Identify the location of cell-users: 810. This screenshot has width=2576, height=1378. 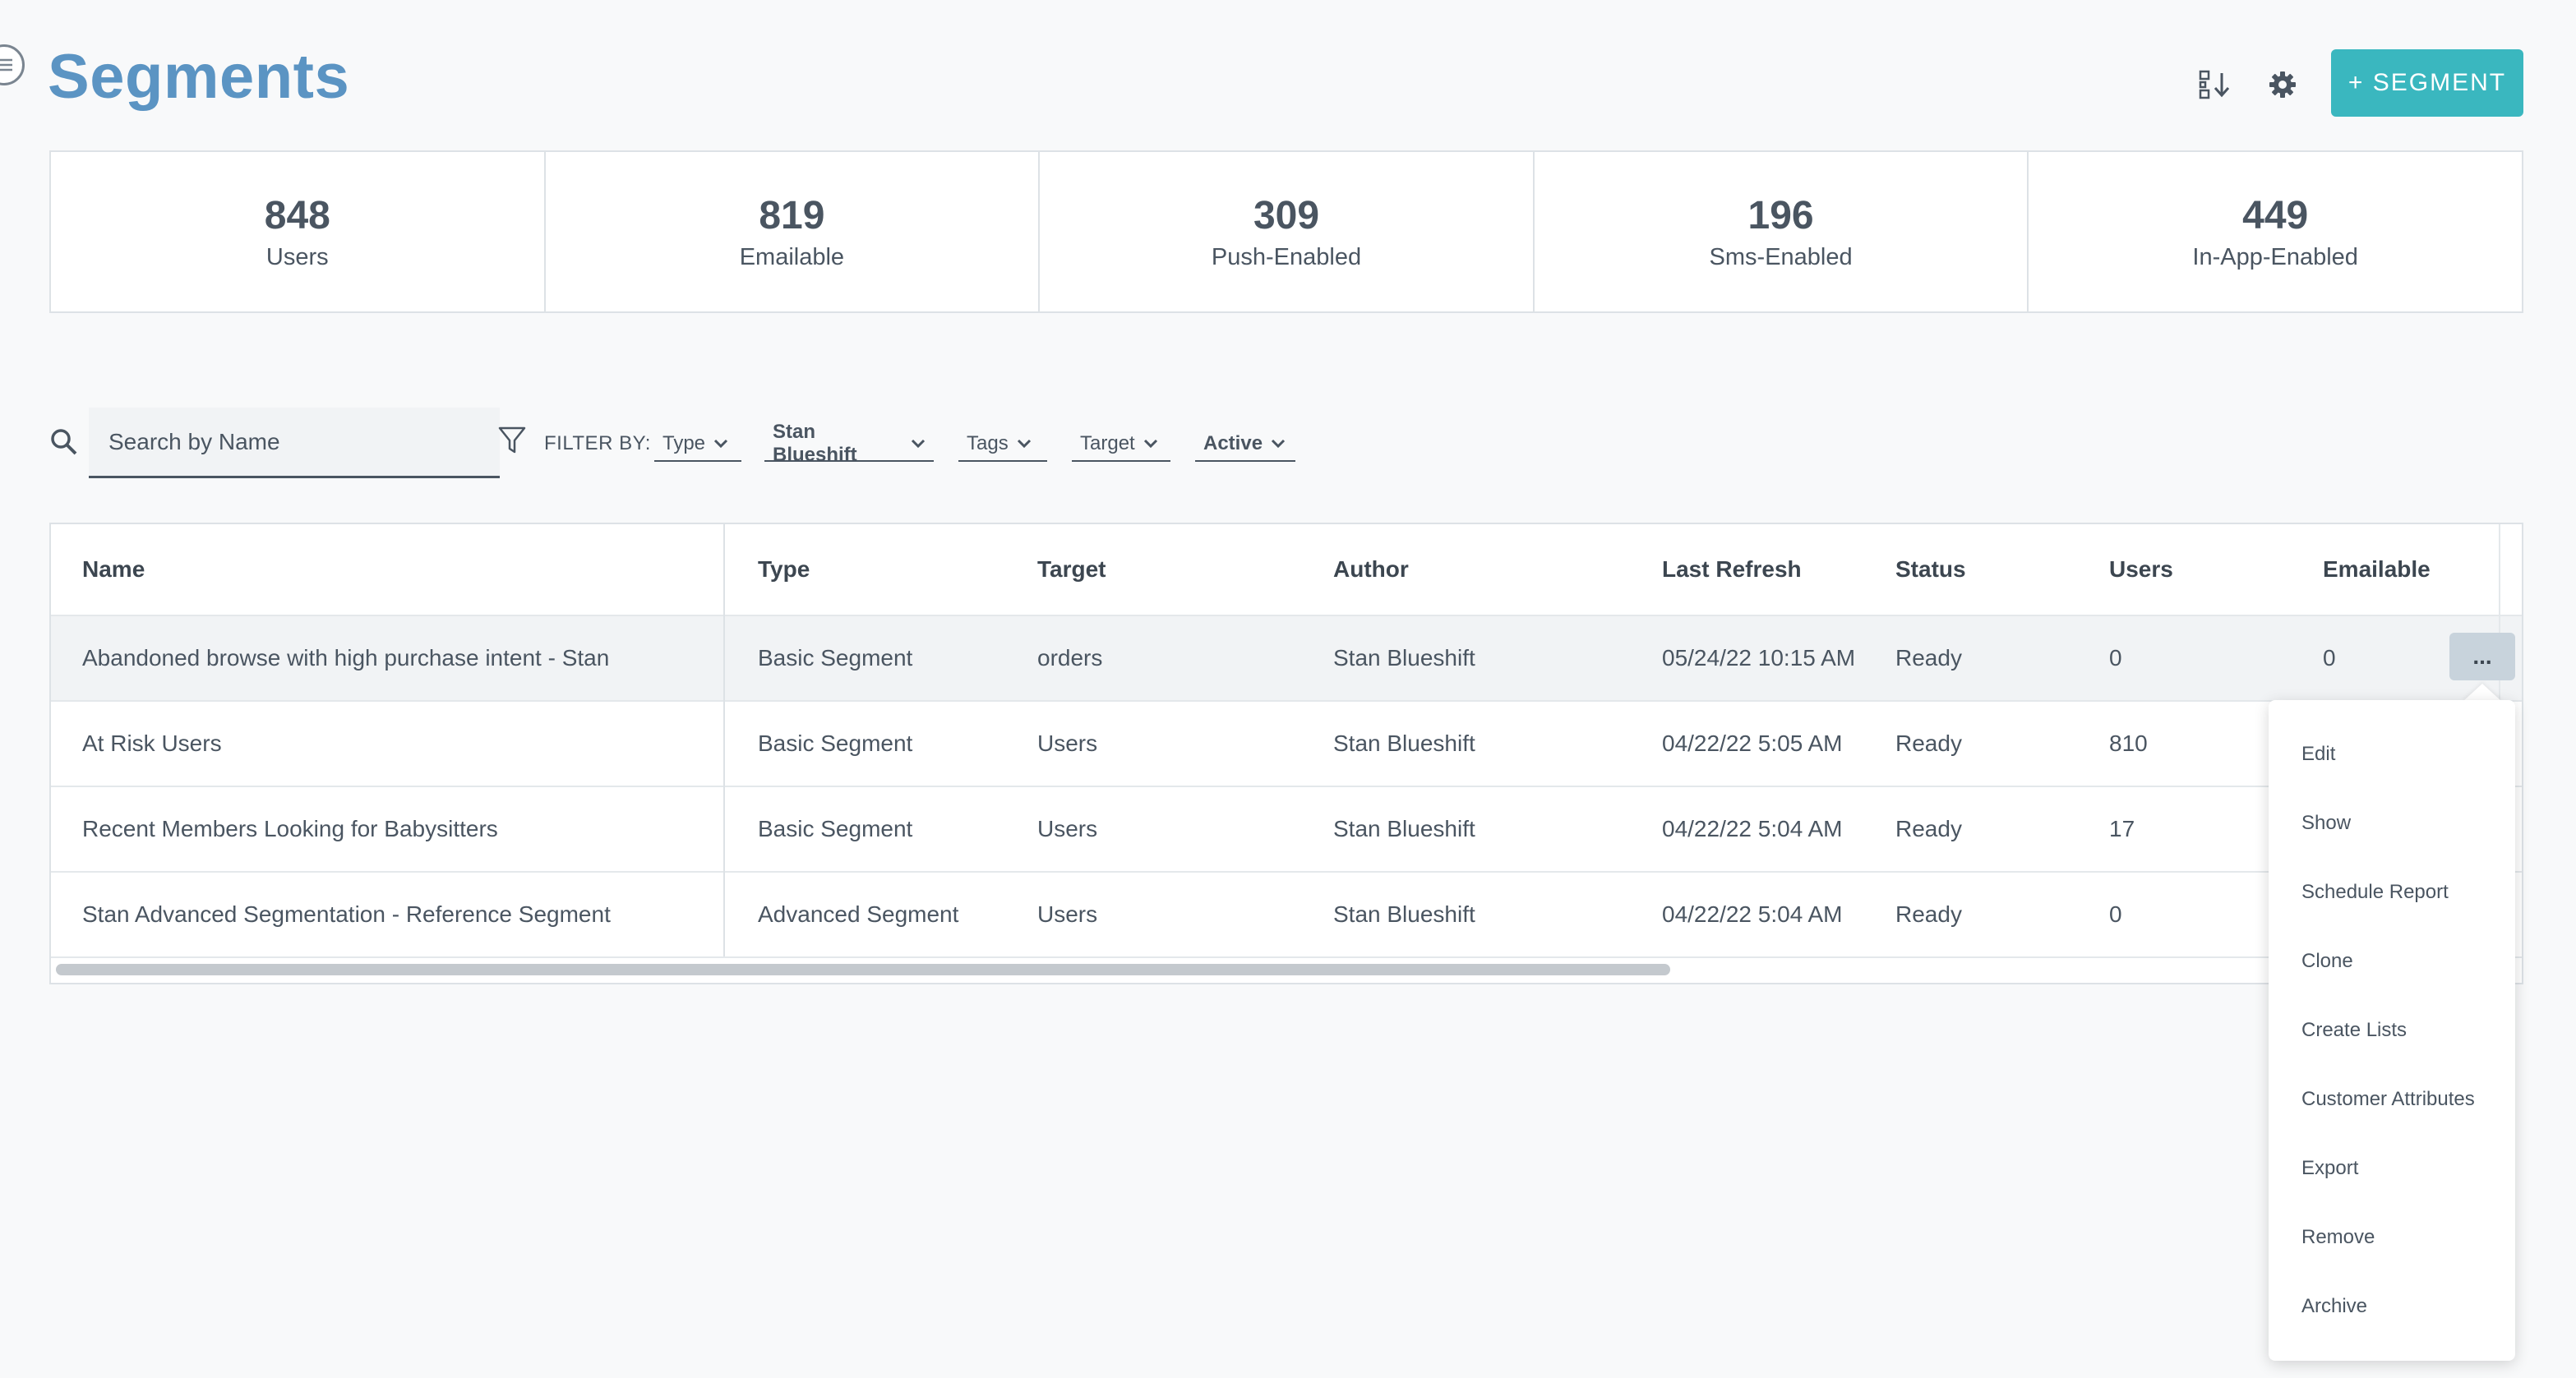
(2128, 743).